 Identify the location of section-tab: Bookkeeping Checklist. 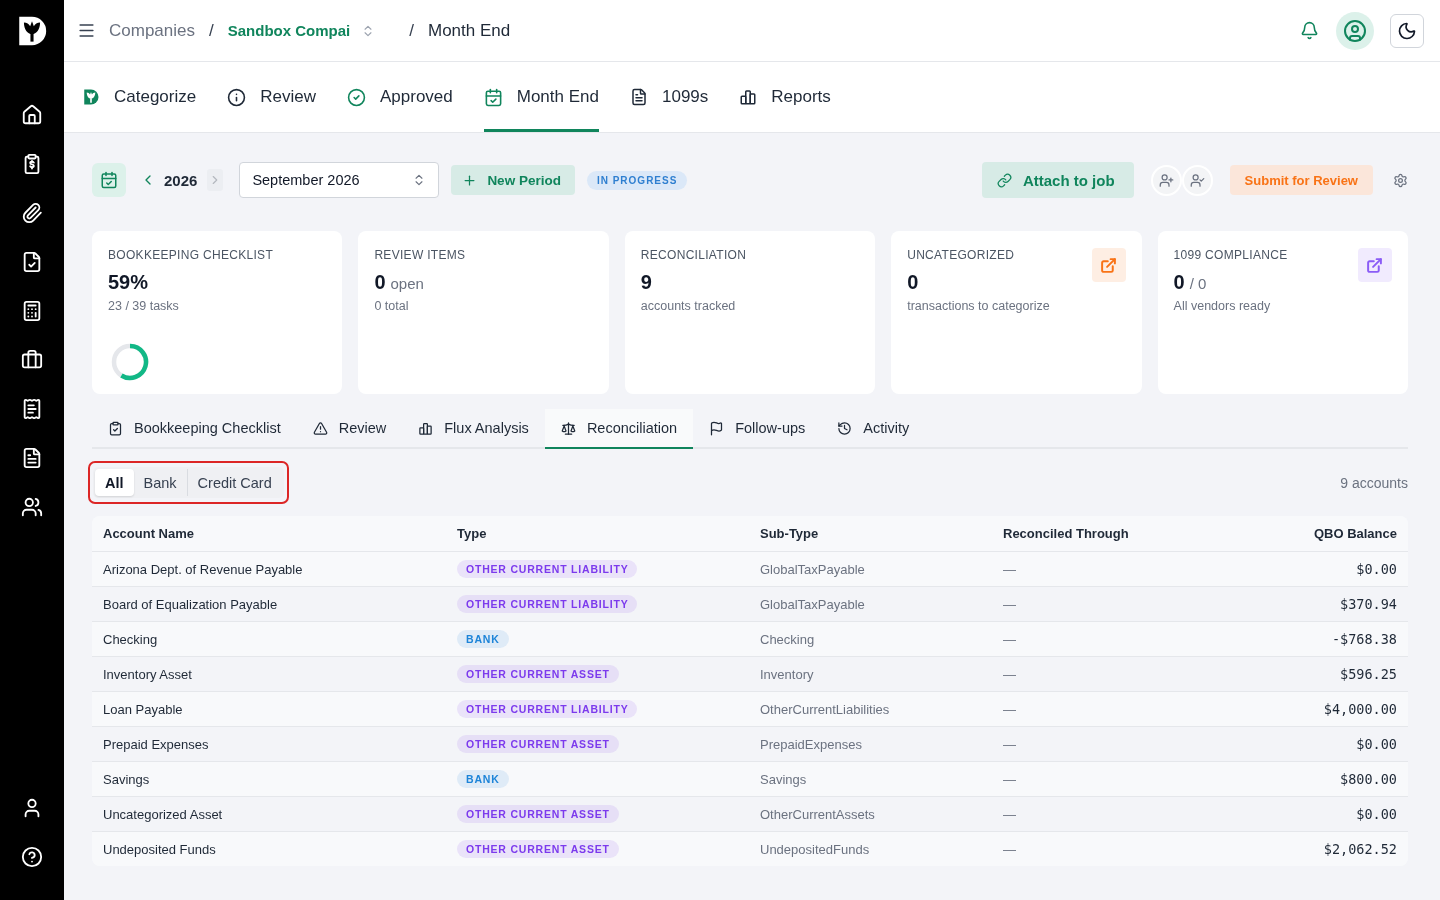
(194, 429).